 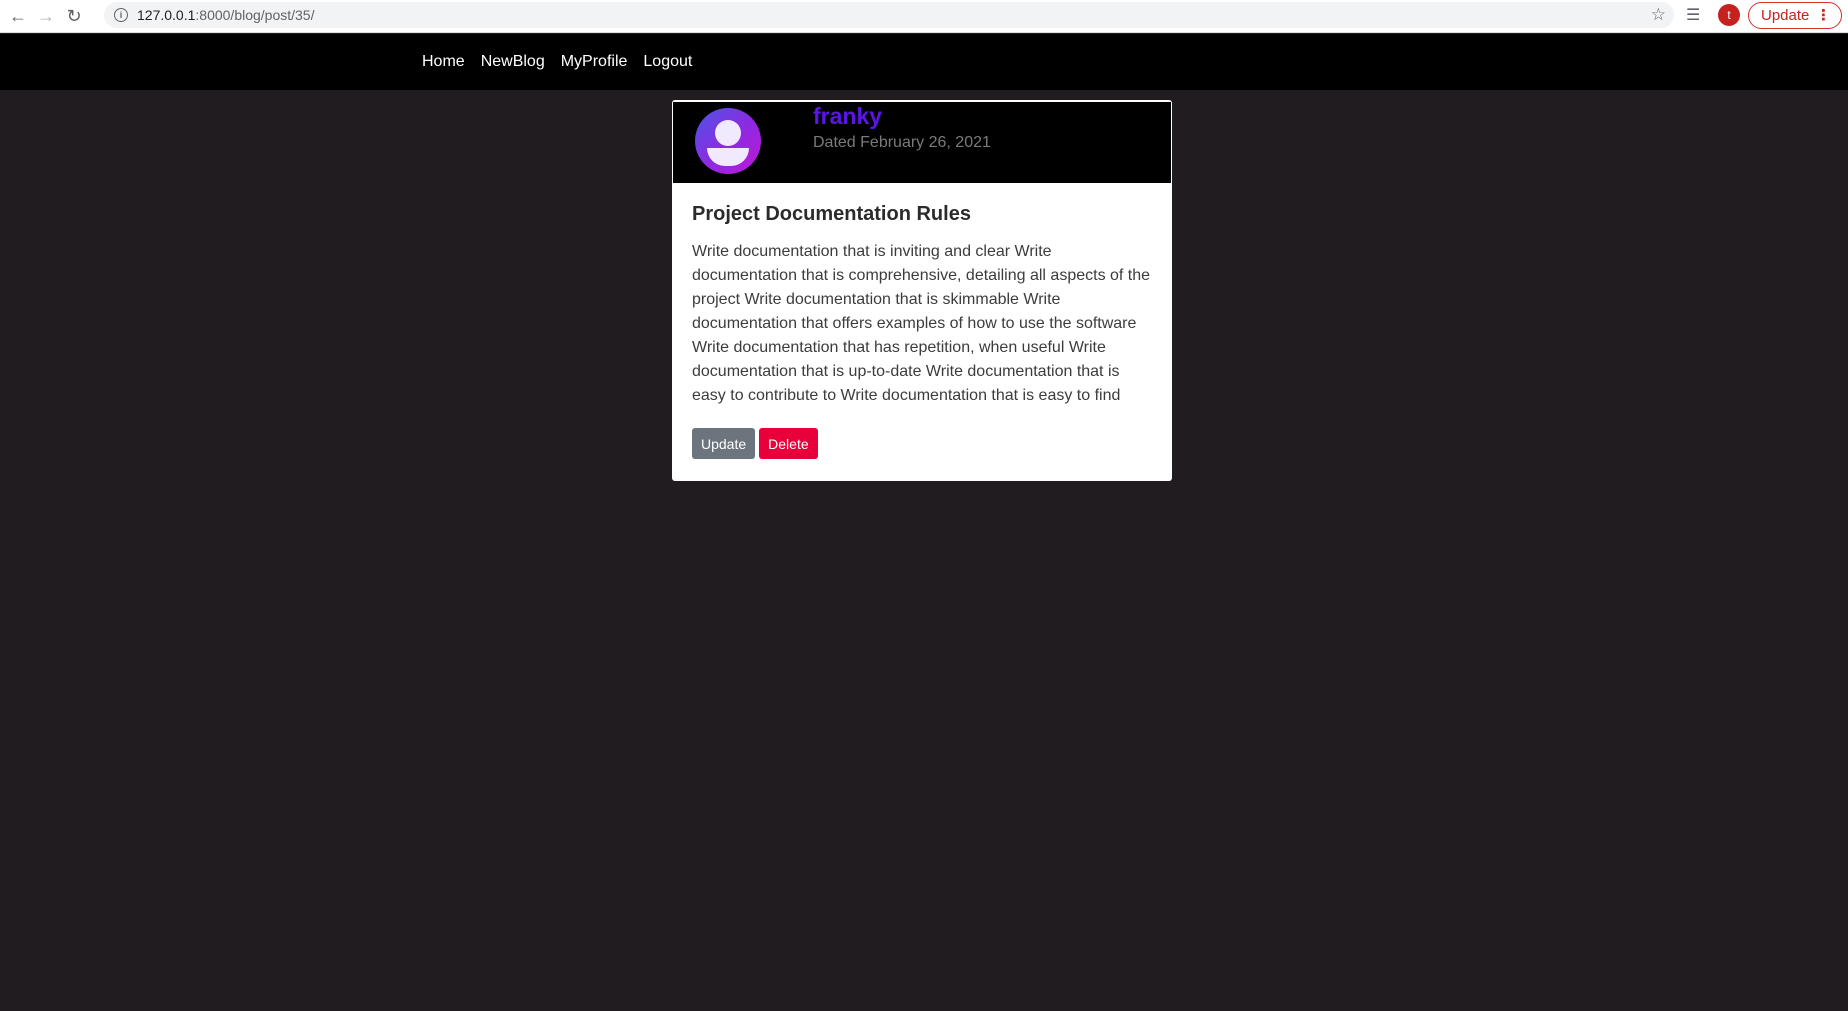 I want to click on author-name: franky, so click(x=847, y=116).